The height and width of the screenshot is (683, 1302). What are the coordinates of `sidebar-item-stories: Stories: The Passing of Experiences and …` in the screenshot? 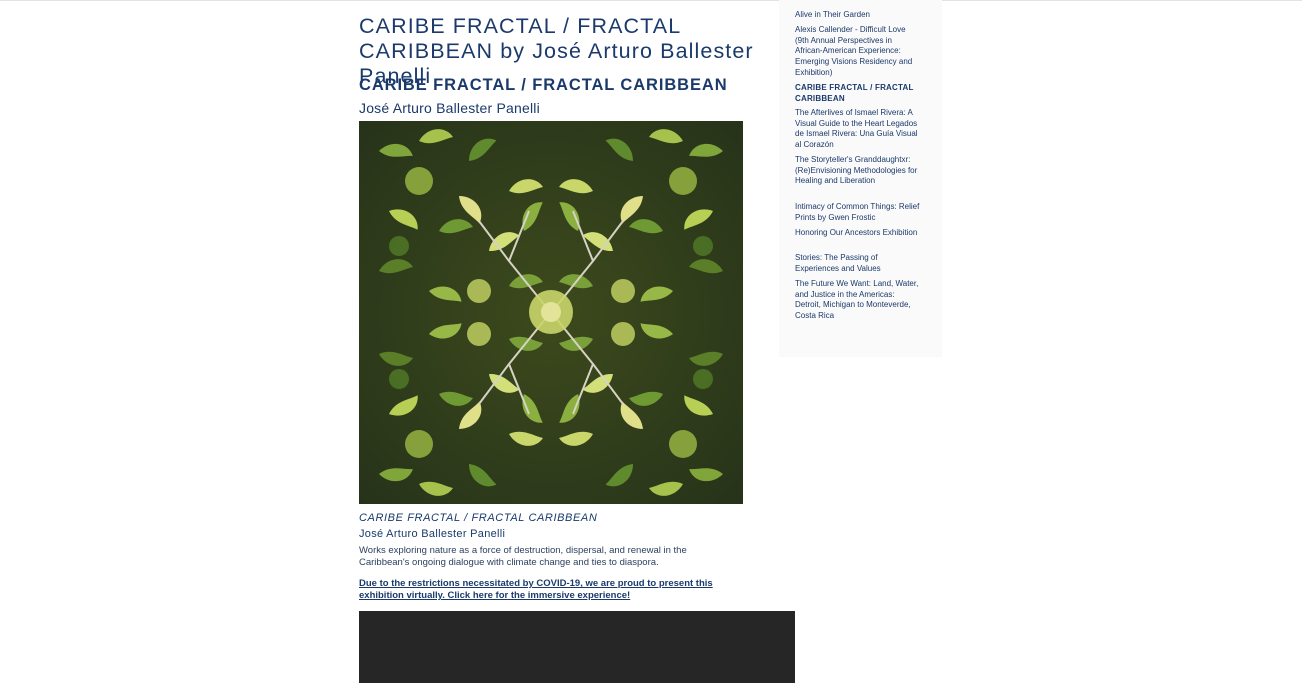 It's located at (857, 263).